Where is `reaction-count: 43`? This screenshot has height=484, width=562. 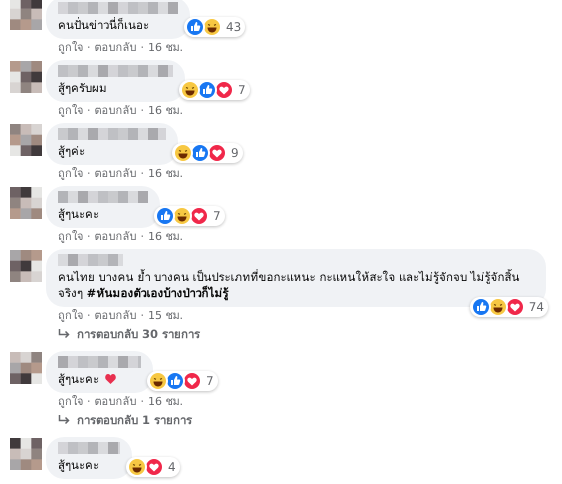 reaction-count: 43 is located at coordinates (234, 27).